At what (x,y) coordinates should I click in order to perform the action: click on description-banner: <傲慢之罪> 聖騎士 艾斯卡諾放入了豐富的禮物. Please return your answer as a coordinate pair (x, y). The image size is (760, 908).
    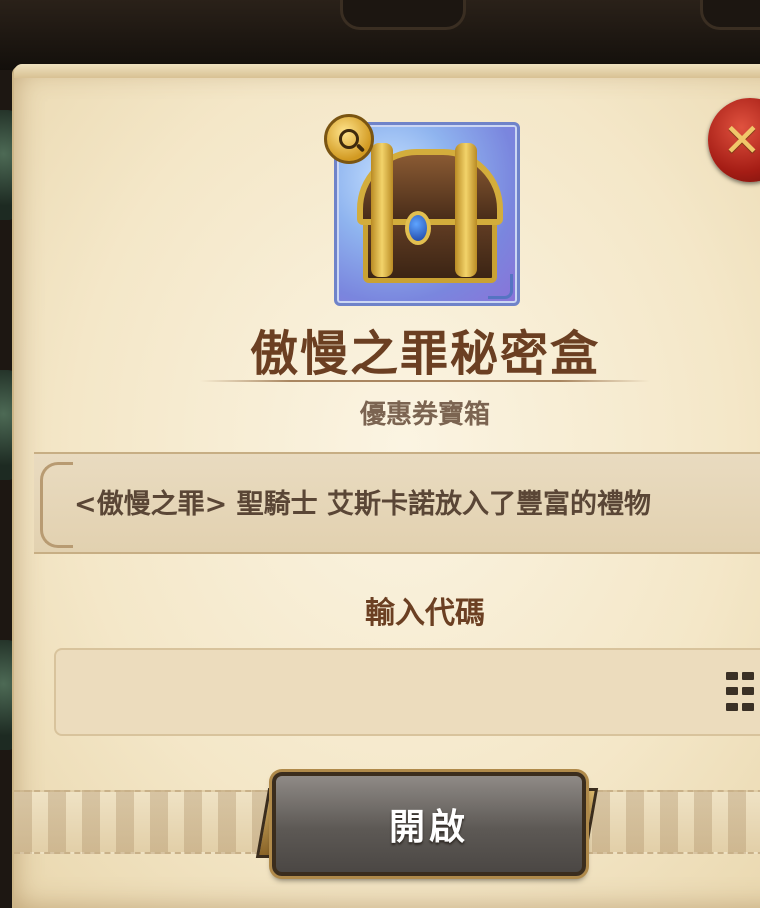
    Looking at the image, I should click on (397, 503).